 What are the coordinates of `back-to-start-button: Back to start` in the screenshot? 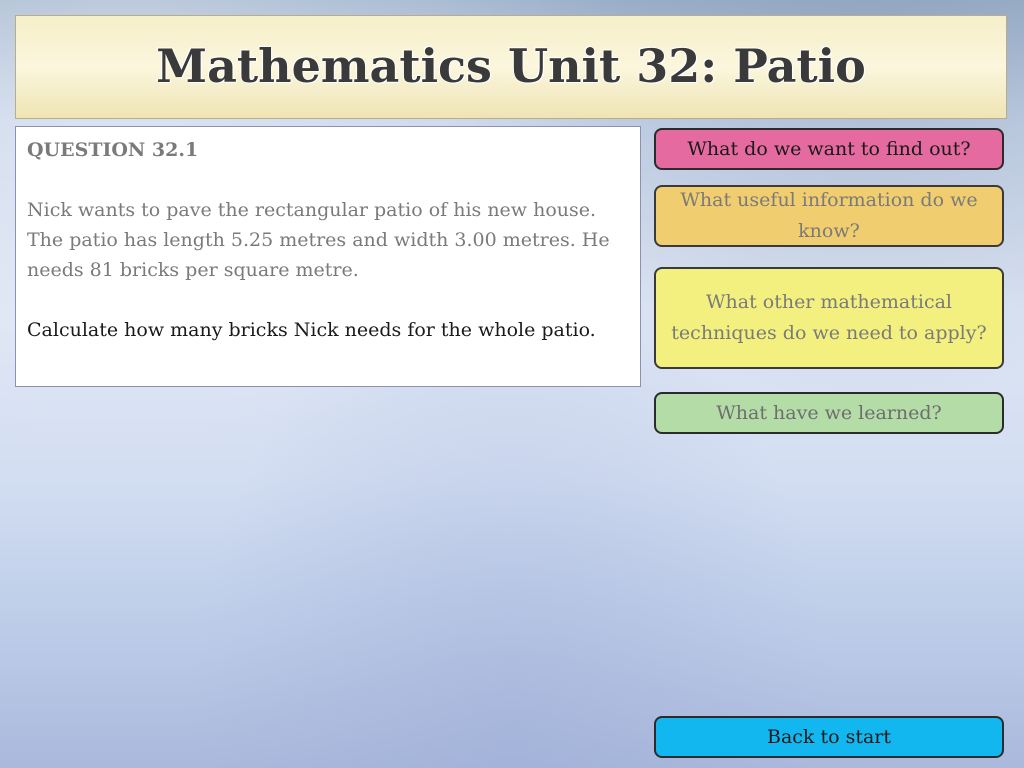 It's located at (829, 737).